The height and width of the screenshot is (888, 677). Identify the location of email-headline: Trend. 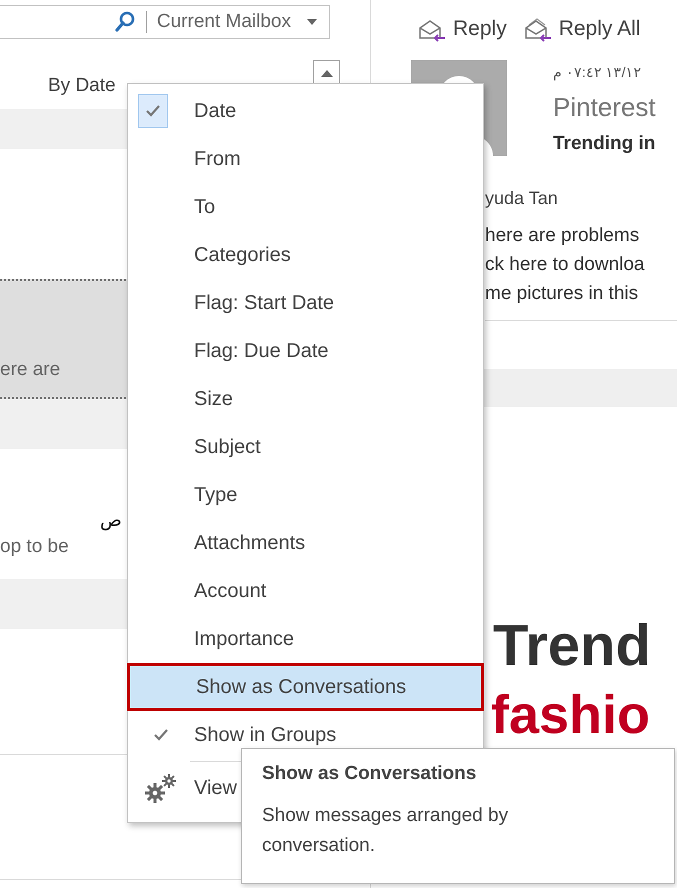
(572, 646).